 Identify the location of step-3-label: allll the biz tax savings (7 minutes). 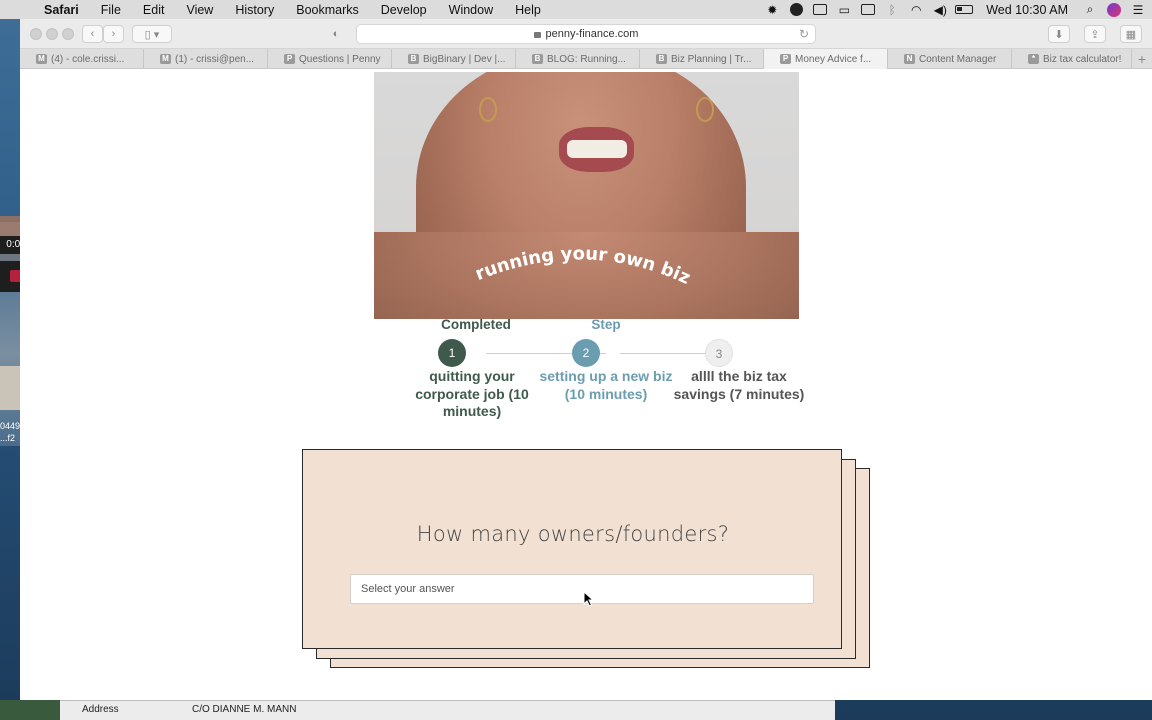
(739, 385).